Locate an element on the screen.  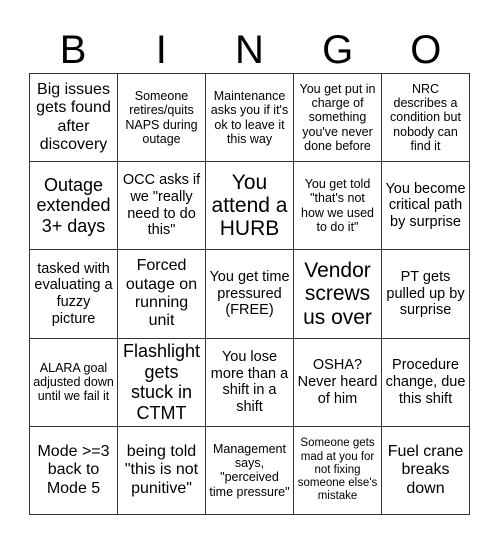
bingo-cell: You get time pressured (FREE) is located at coordinates (250, 294).